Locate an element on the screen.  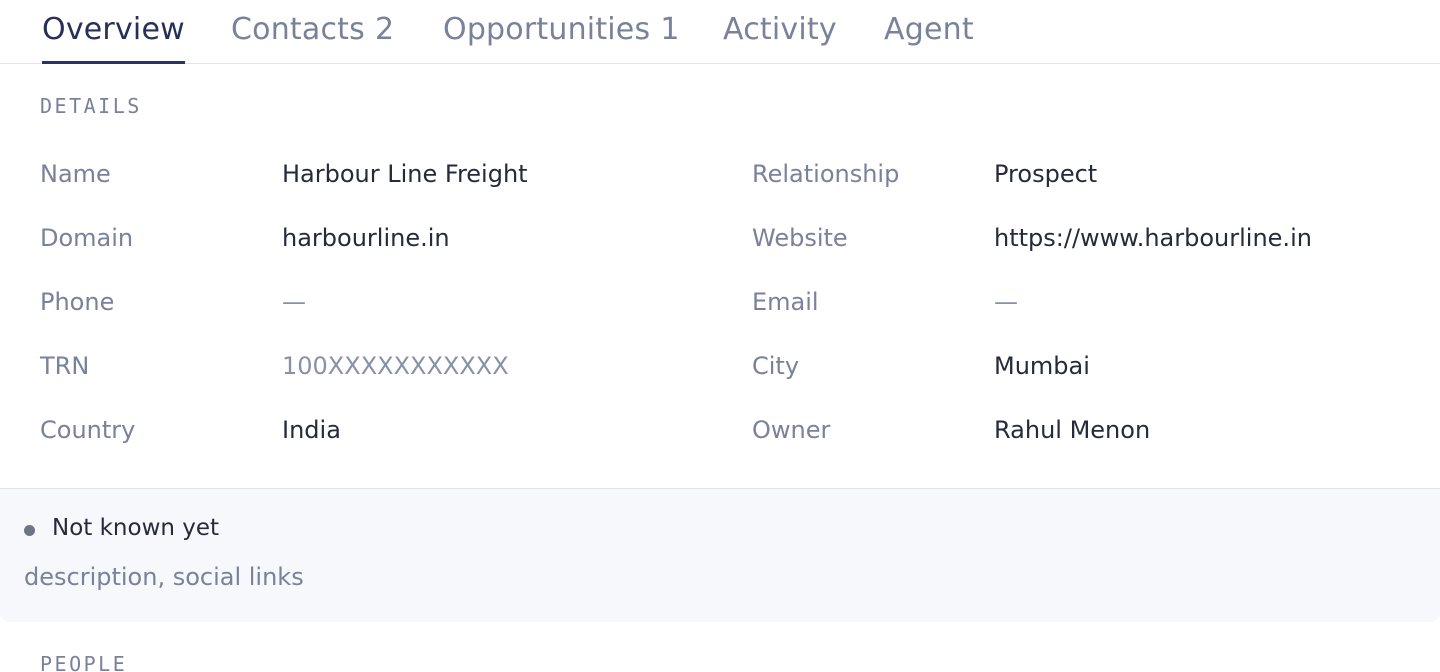
city-value: Mumbai is located at coordinates (1042, 366).